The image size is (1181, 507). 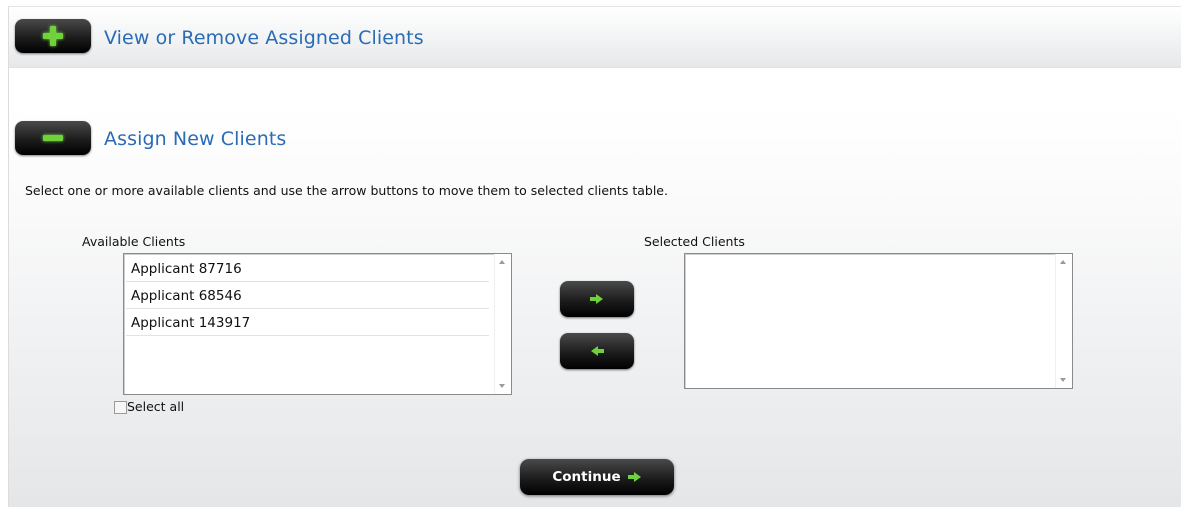 What do you see at coordinates (195, 139) in the screenshot?
I see `section-title-assign-new: Assign New Clients` at bounding box center [195, 139].